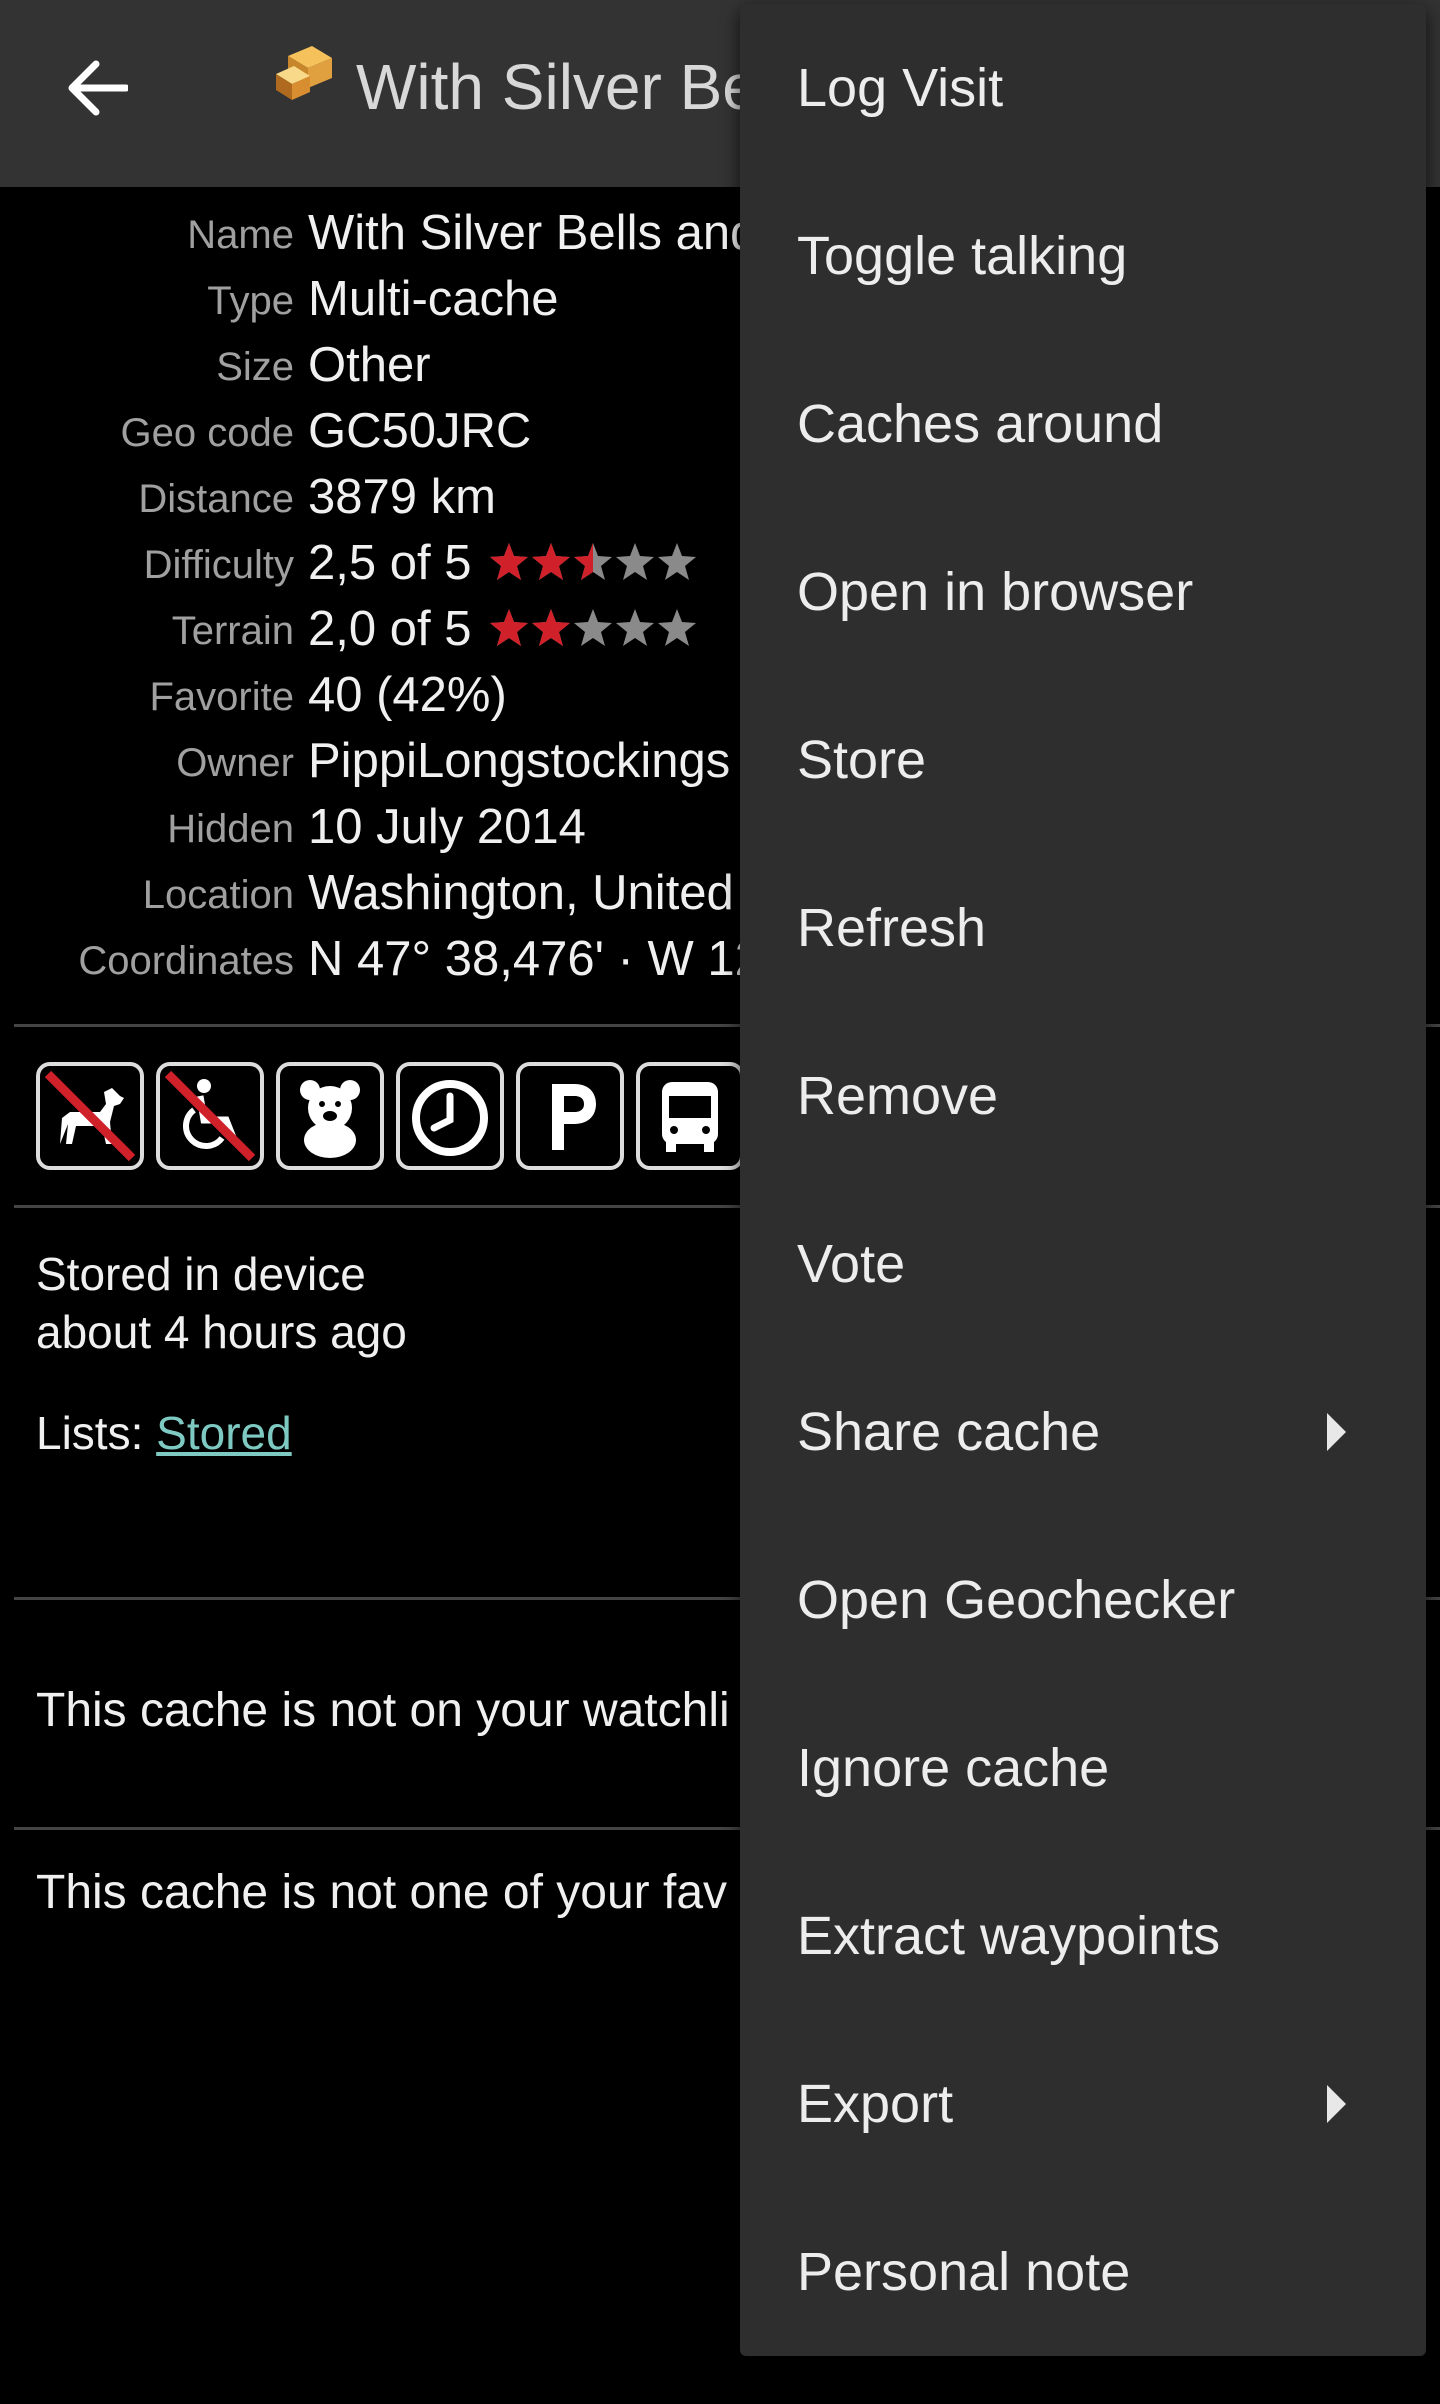  What do you see at coordinates (255, 367) in the screenshot?
I see `detail-label: Size` at bounding box center [255, 367].